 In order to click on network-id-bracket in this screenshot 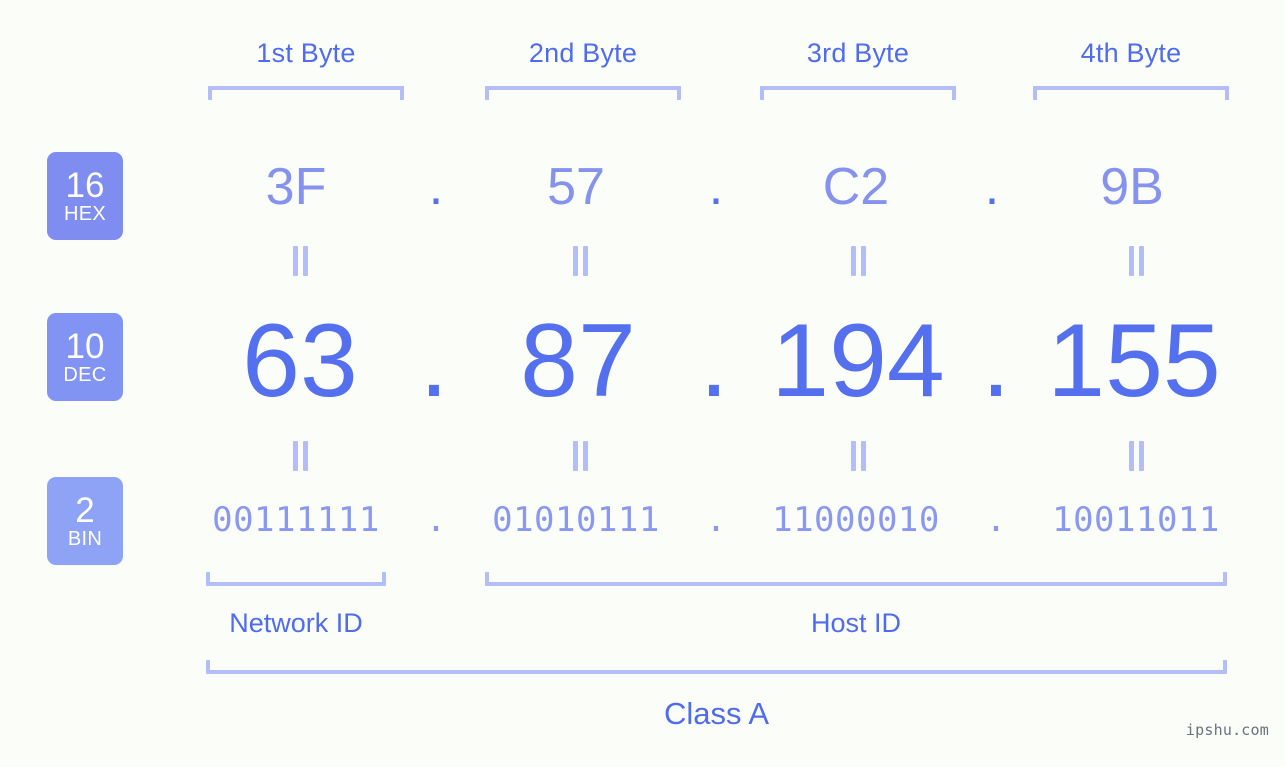, I will do `click(296, 579)`.